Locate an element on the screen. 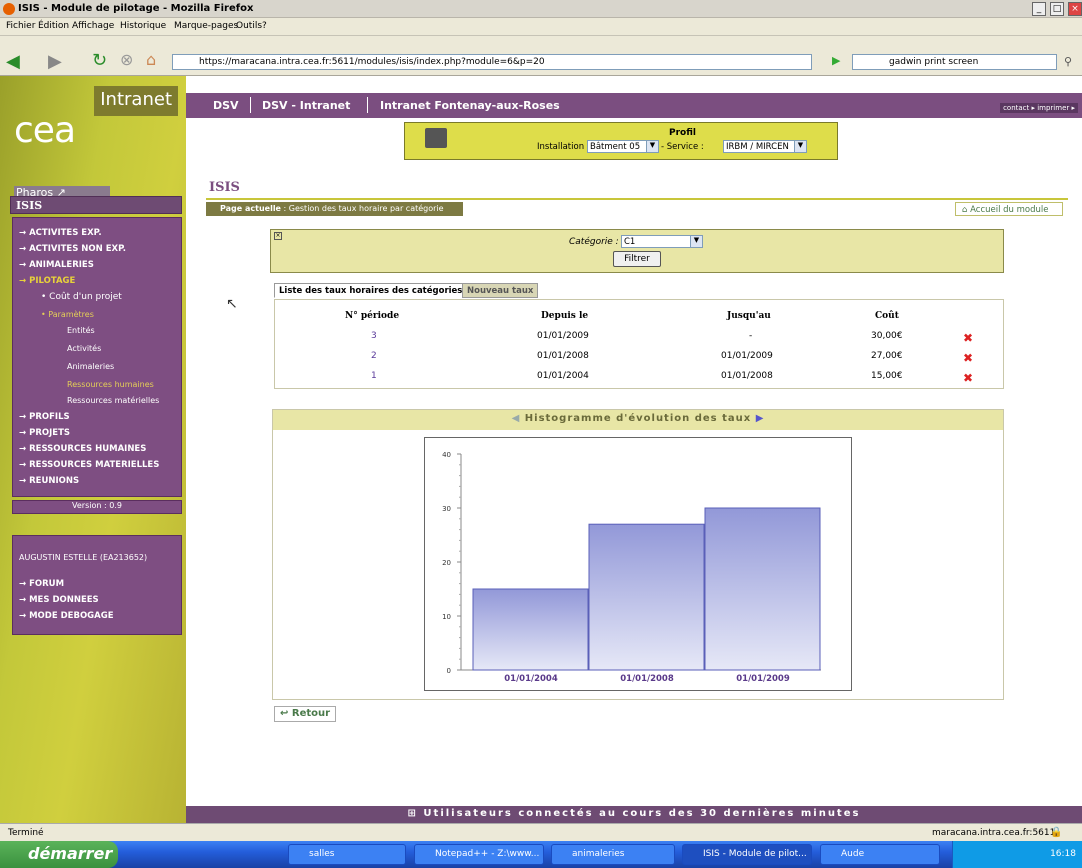 The image size is (1082, 868). contact-print-links: contact ▸ imprimer ▸ is located at coordinates (1039, 108).